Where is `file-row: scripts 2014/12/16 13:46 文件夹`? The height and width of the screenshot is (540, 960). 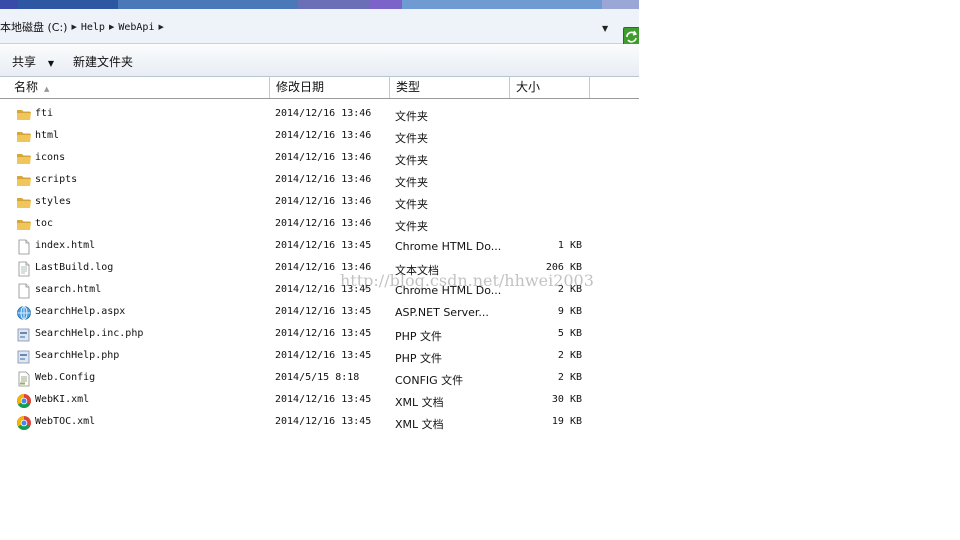
file-row: scripts 2014/12/16 13:46 文件夹 is located at coordinates (319, 181).